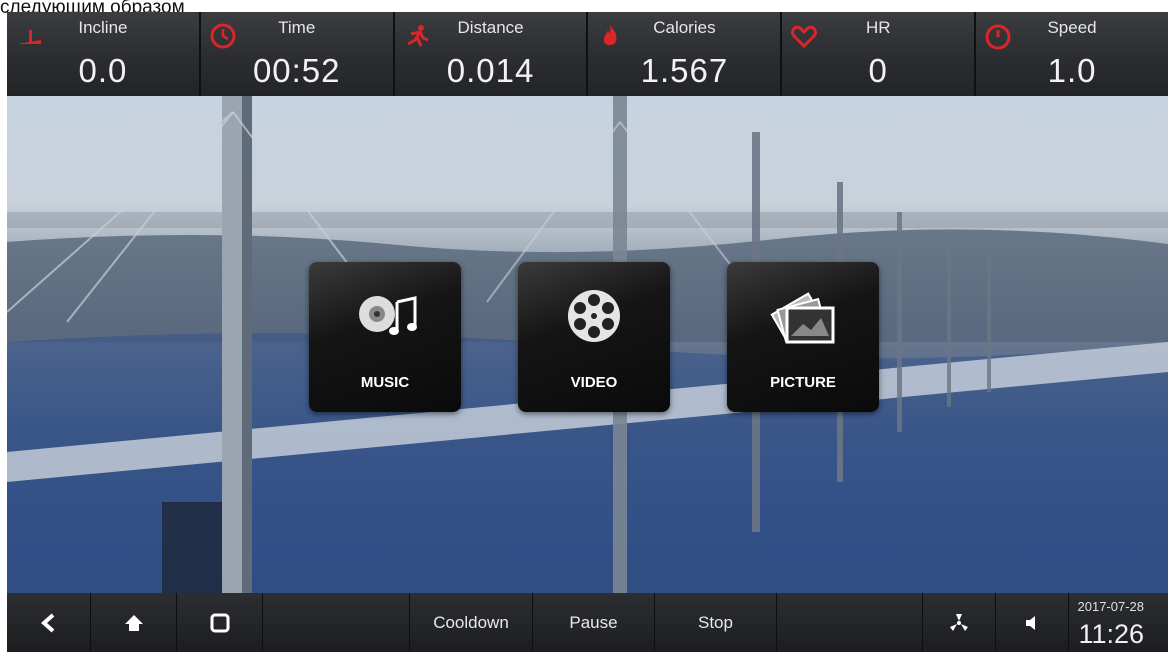  I want to click on stat-label: Incline, so click(103, 27).